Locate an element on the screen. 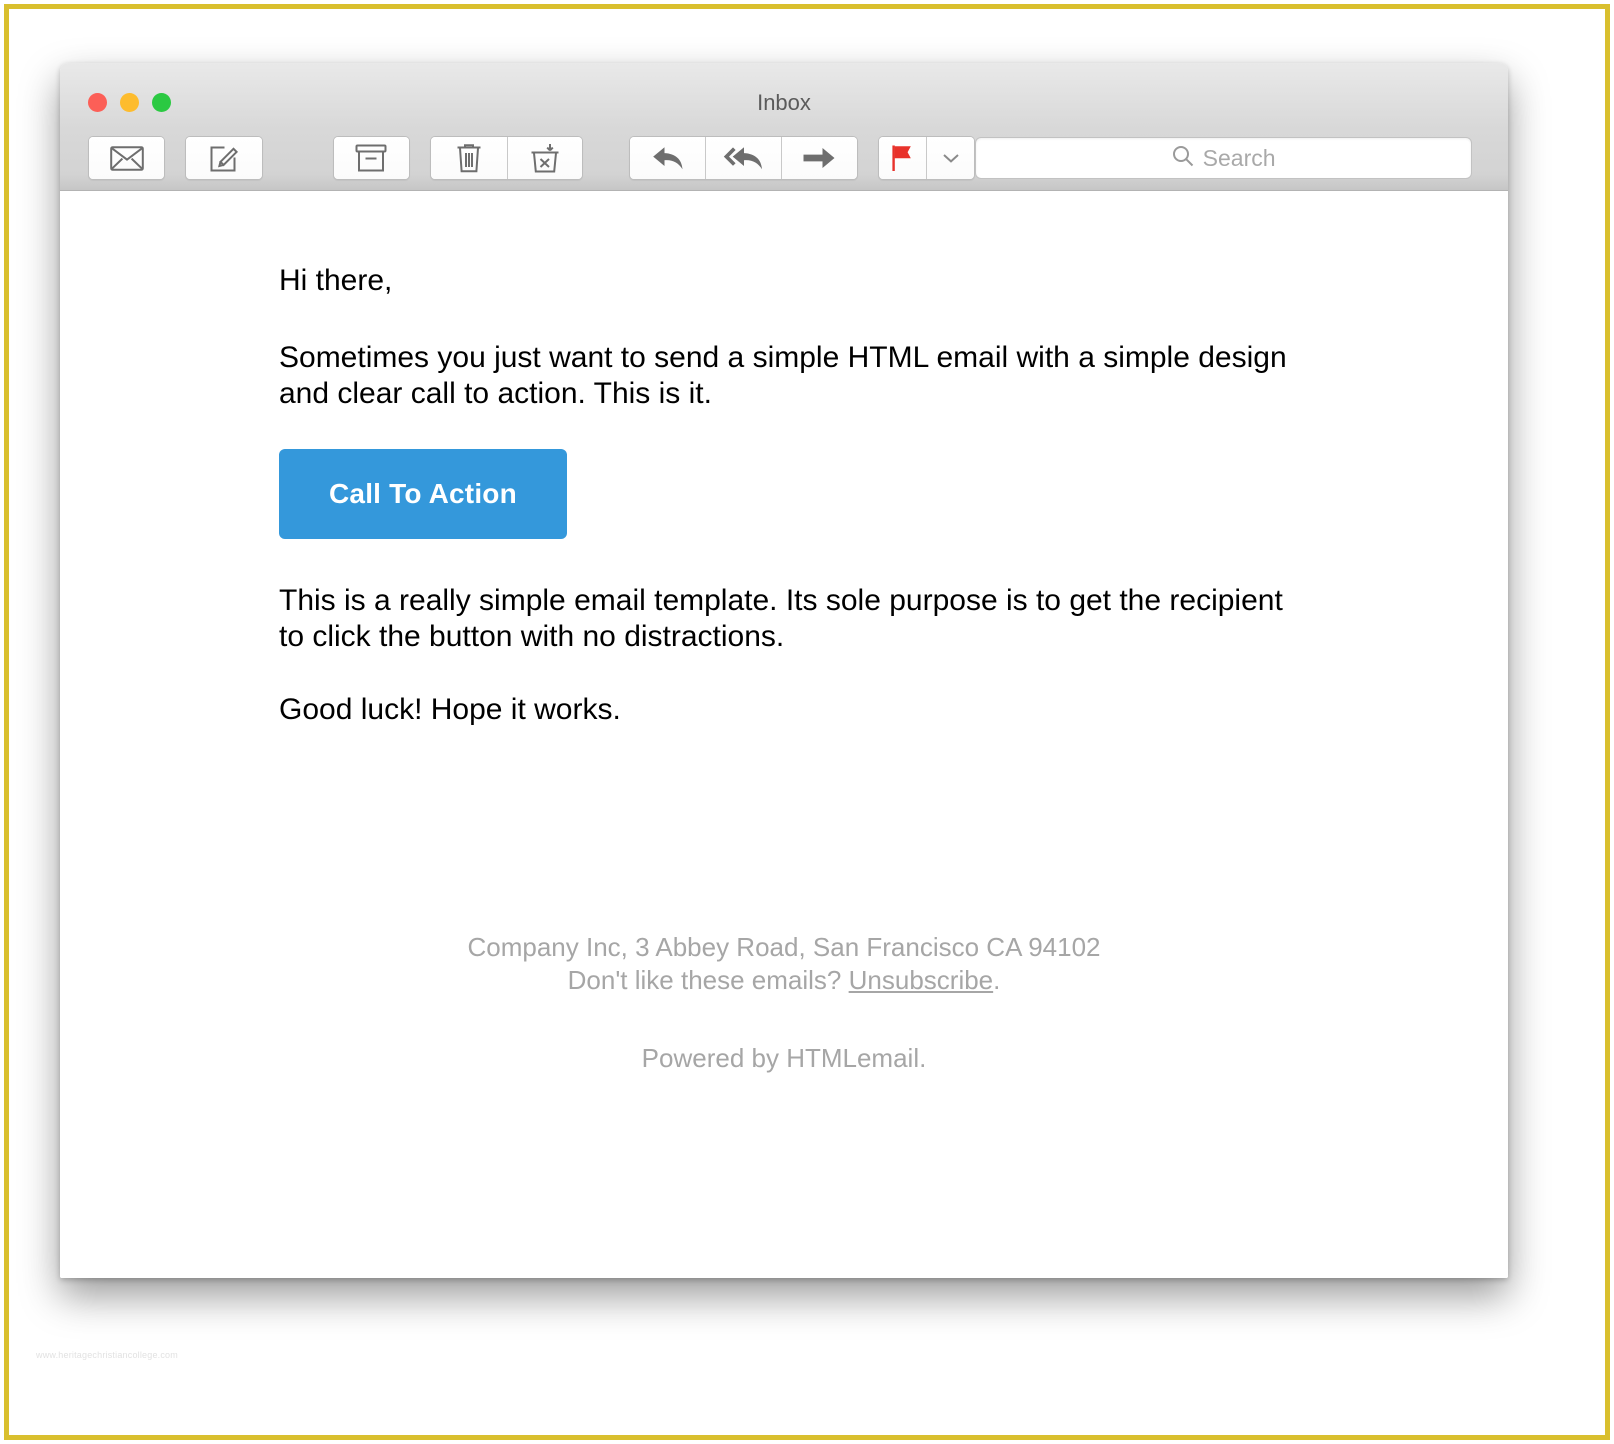 The height and width of the screenshot is (1444, 1614). compose-pencil-icon is located at coordinates (224, 158).